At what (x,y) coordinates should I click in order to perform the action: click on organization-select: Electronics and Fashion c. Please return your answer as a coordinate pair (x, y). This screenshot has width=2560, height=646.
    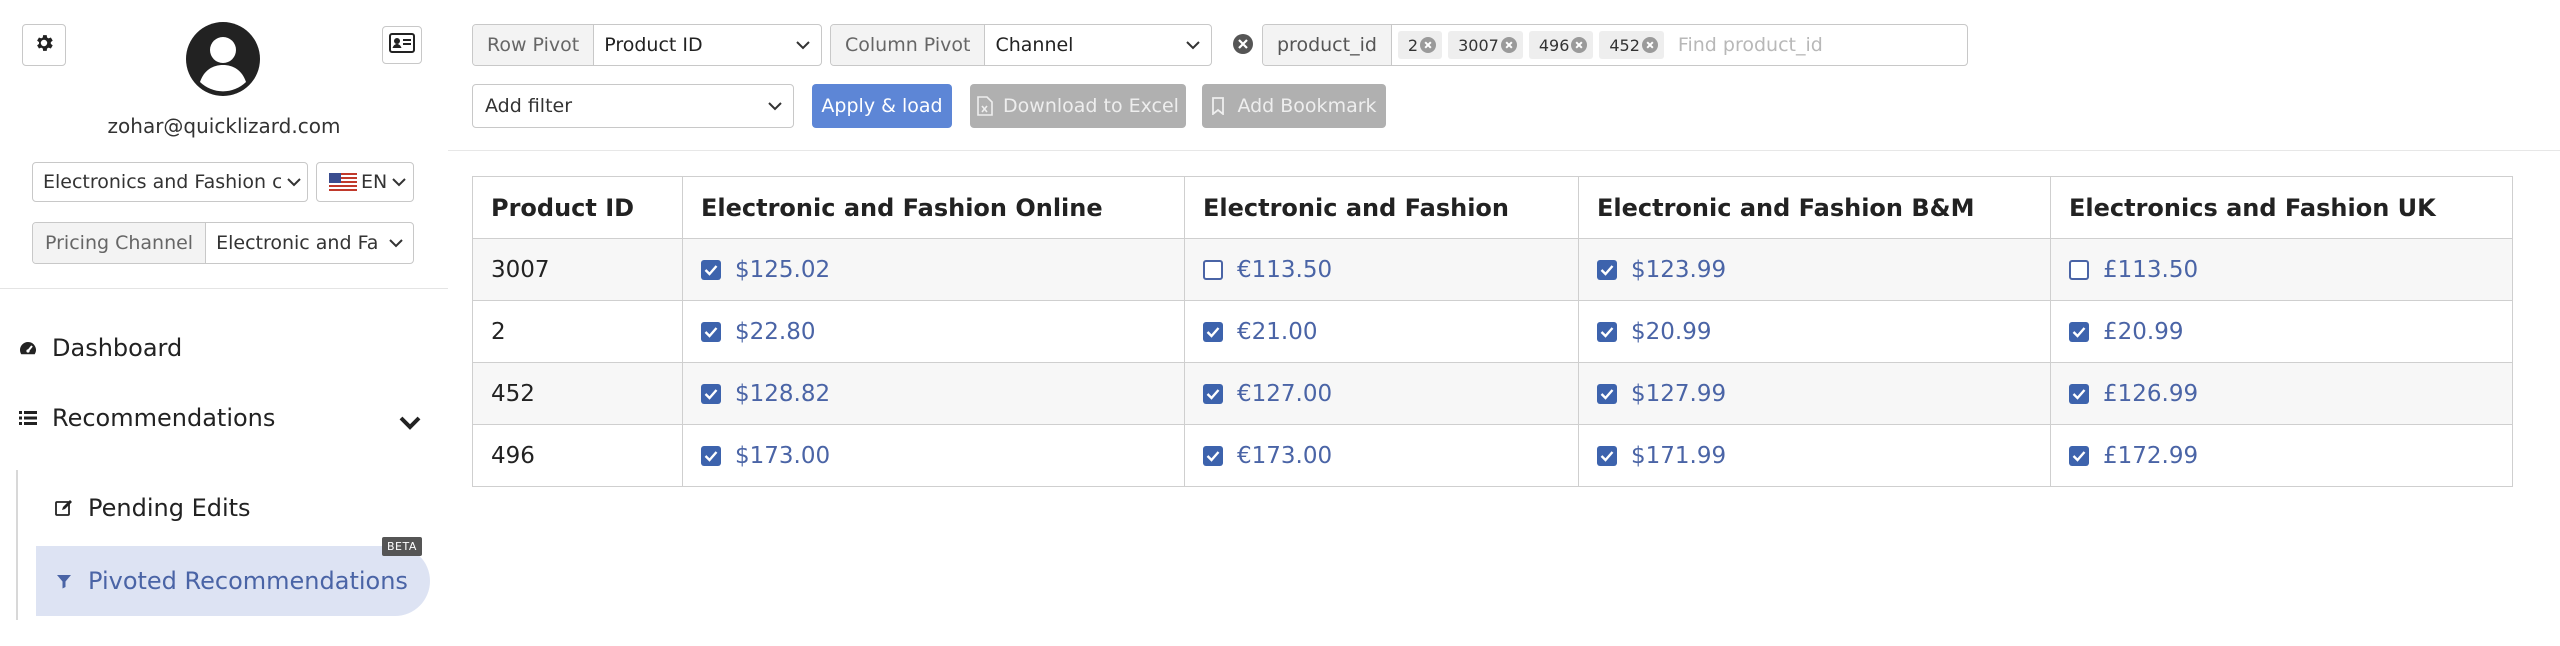
    Looking at the image, I should click on (170, 182).